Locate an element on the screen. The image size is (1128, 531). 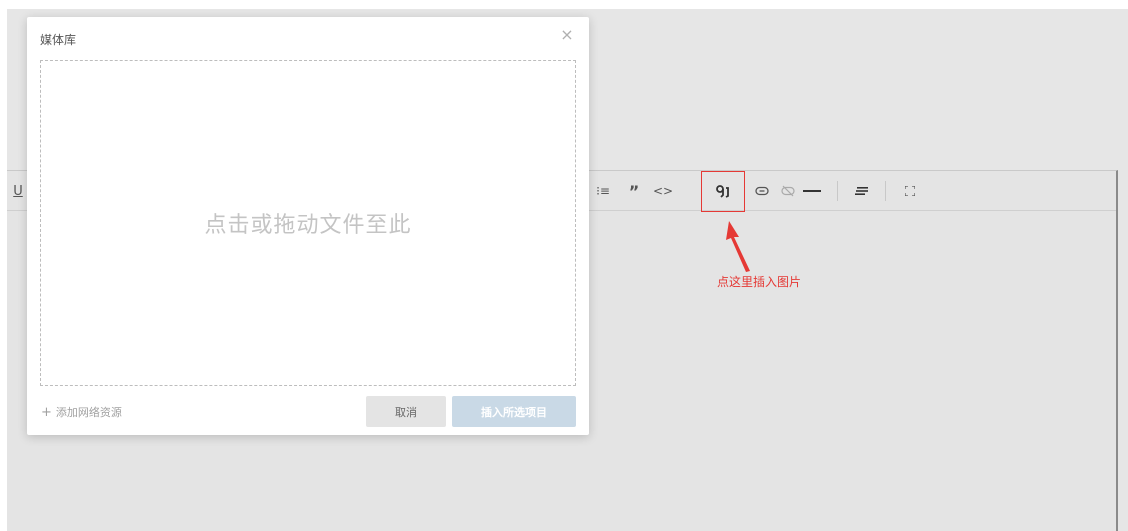
horizontal-rule-button is located at coordinates (812, 191).